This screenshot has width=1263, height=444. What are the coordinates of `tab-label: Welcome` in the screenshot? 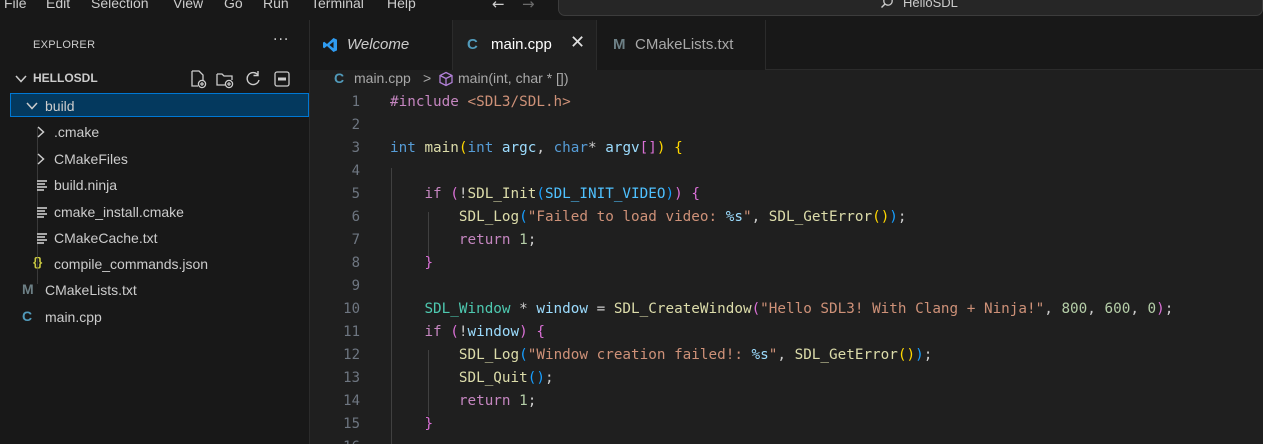 It's located at (378, 44).